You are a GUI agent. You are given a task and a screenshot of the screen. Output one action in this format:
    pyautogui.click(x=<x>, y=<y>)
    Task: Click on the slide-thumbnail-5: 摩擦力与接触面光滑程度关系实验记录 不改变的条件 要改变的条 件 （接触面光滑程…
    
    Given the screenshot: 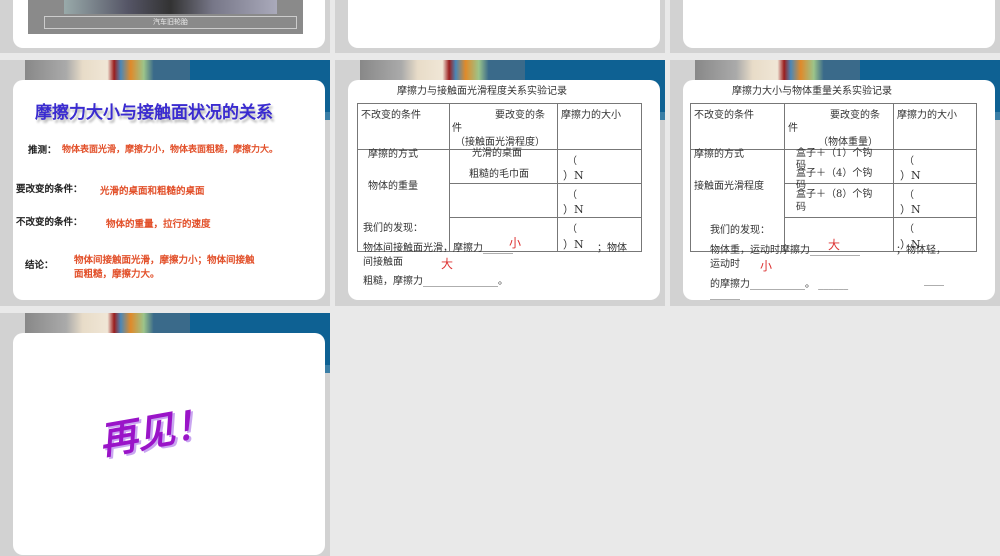 What is the action you would take?
    pyautogui.click(x=500, y=183)
    